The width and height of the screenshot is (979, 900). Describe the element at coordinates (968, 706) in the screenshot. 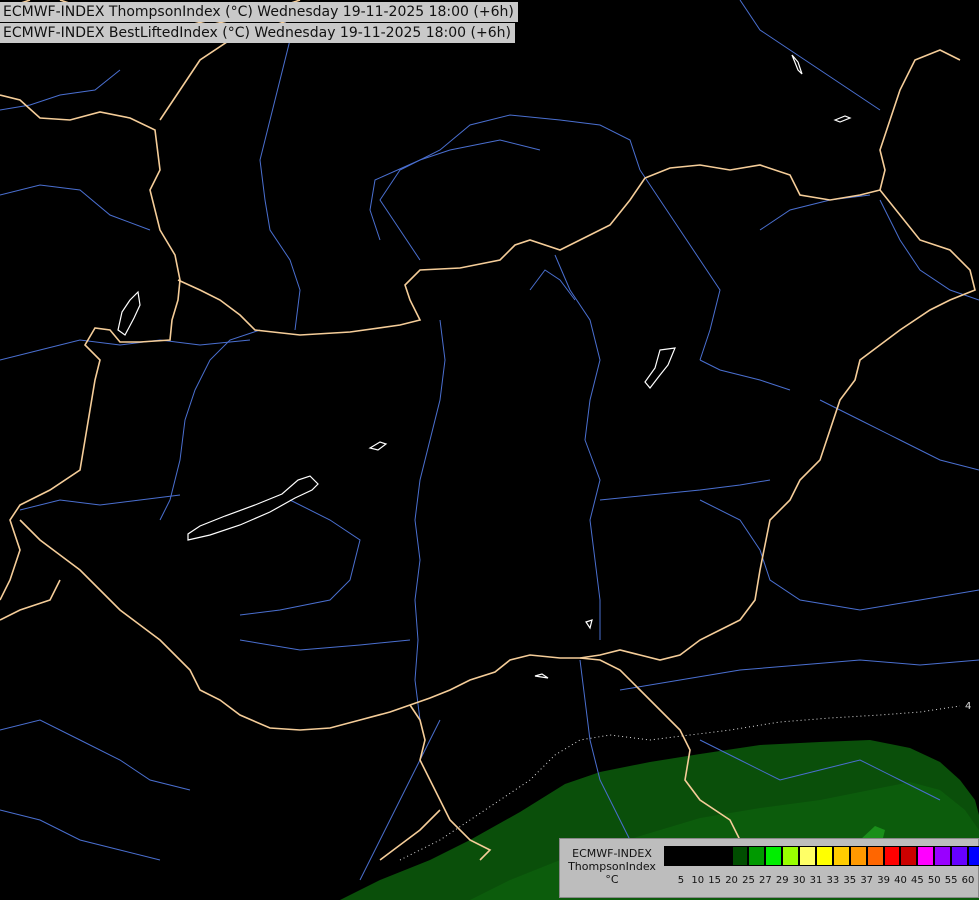

I see `isoline-label: 4` at that location.